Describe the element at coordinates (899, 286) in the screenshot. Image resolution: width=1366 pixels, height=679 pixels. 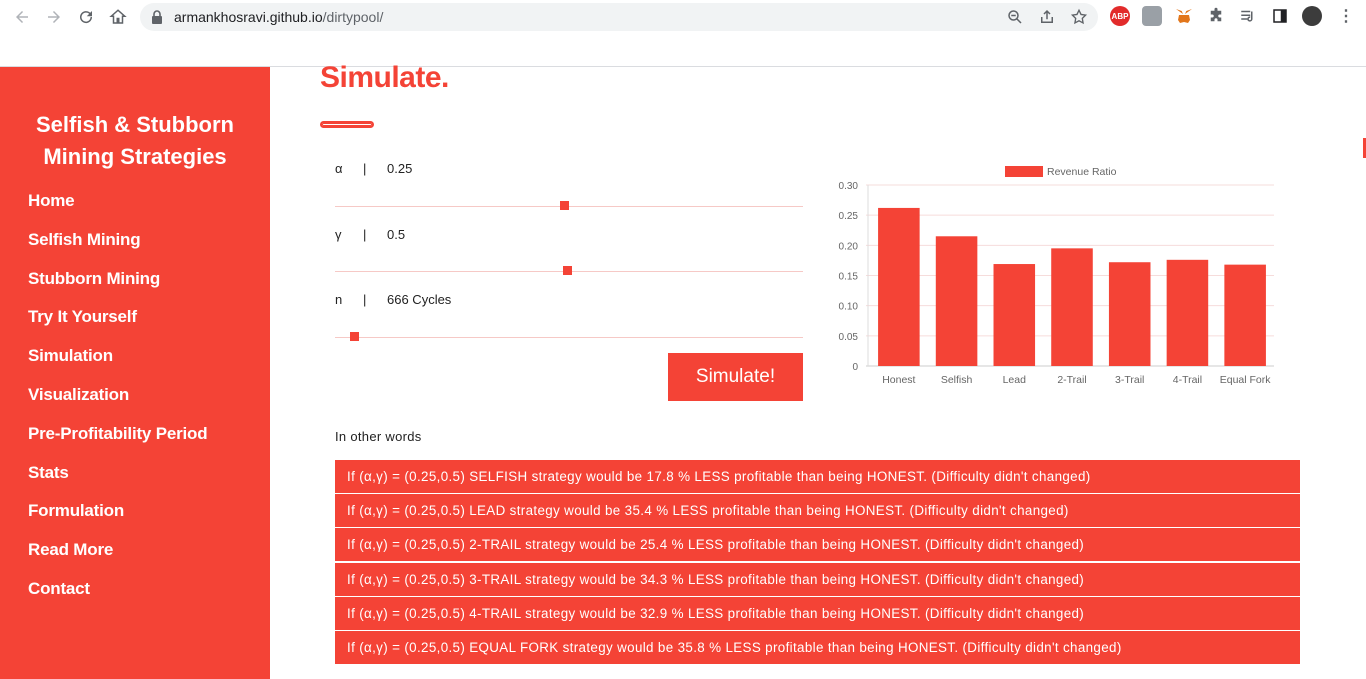
I see `bar-honest` at that location.